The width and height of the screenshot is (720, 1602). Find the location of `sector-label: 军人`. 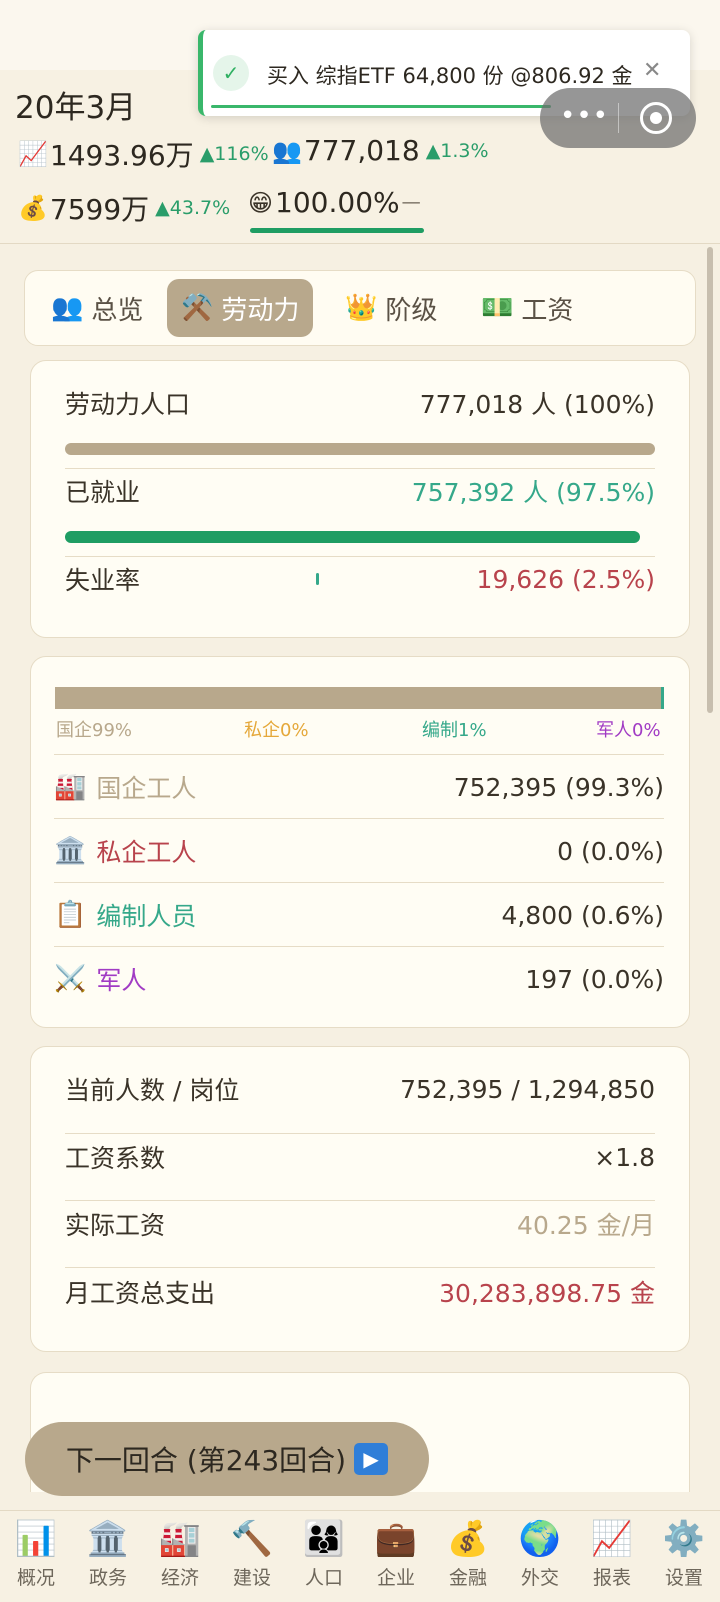

sector-label: 军人 is located at coordinates (121, 980).